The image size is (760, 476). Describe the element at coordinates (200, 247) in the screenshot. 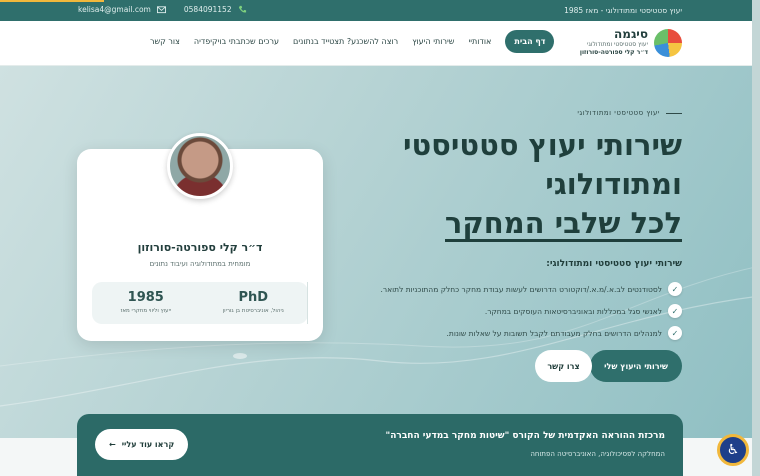

I see `profile-name: ד״ר קלי ספורטה-סורוזון` at that location.